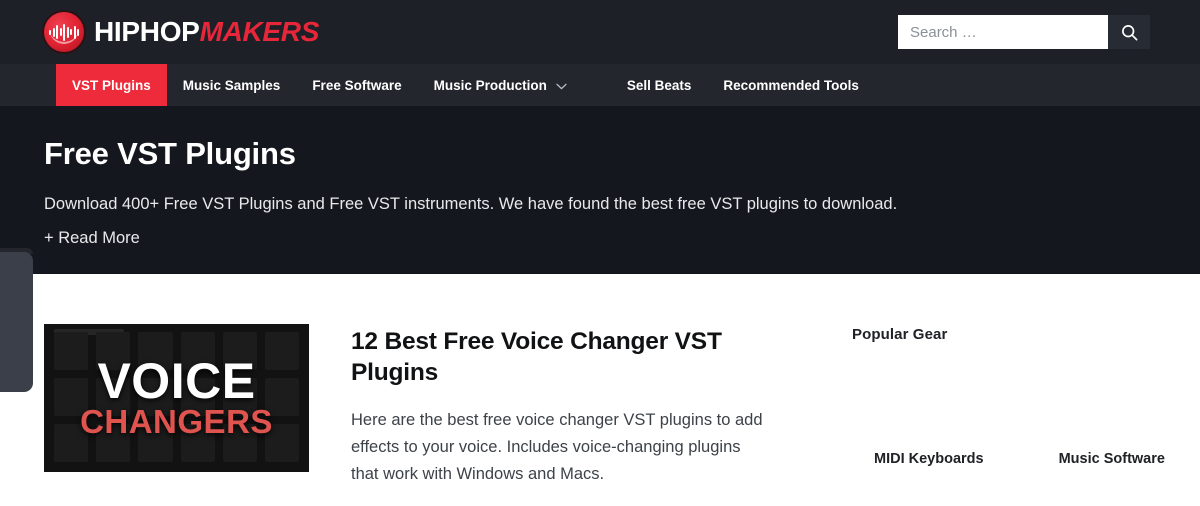 Image resolution: width=1200 pixels, height=506 pixels. I want to click on waveform-circle-icon, so click(64, 32).